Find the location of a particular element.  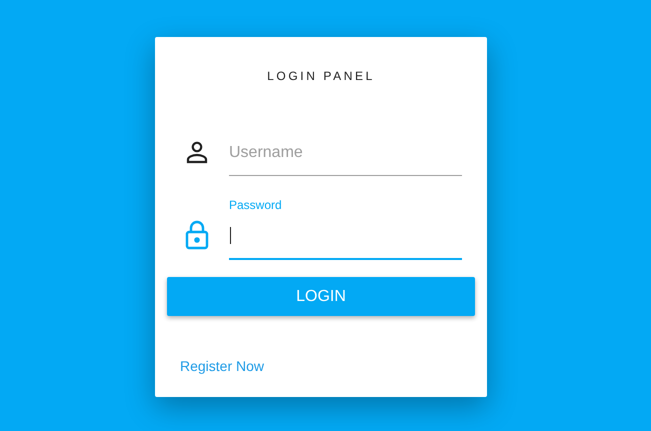

lock-icon is located at coordinates (197, 235).